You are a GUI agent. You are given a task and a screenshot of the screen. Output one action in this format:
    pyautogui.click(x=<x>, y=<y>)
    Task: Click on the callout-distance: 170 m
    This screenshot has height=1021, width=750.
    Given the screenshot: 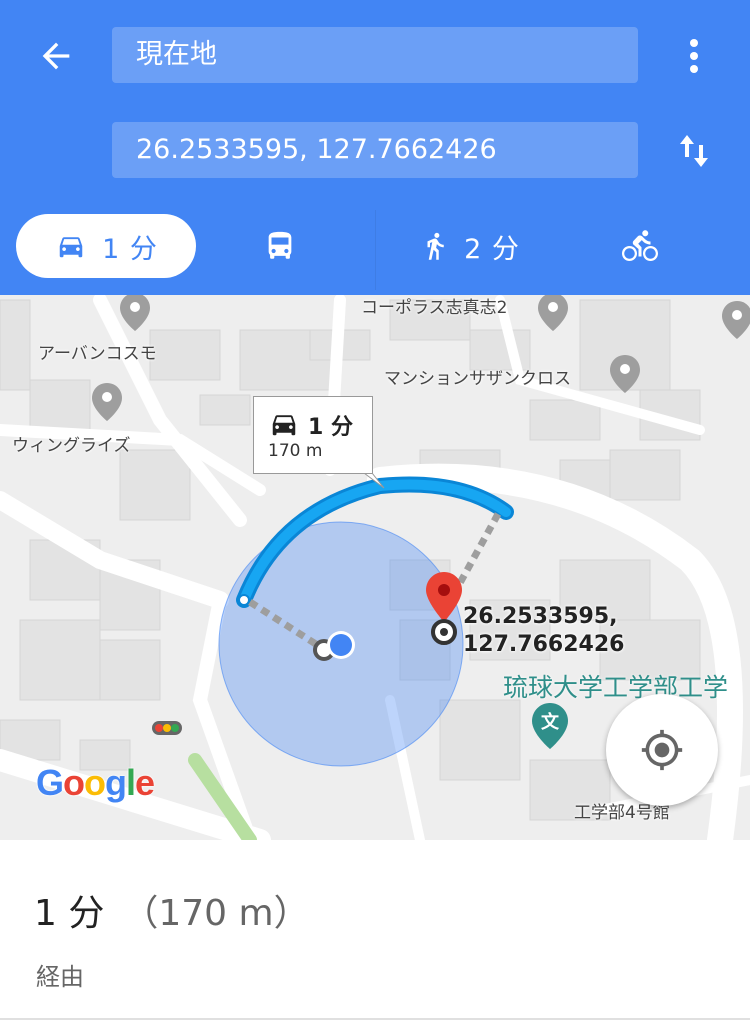 What is the action you would take?
    pyautogui.click(x=295, y=451)
    